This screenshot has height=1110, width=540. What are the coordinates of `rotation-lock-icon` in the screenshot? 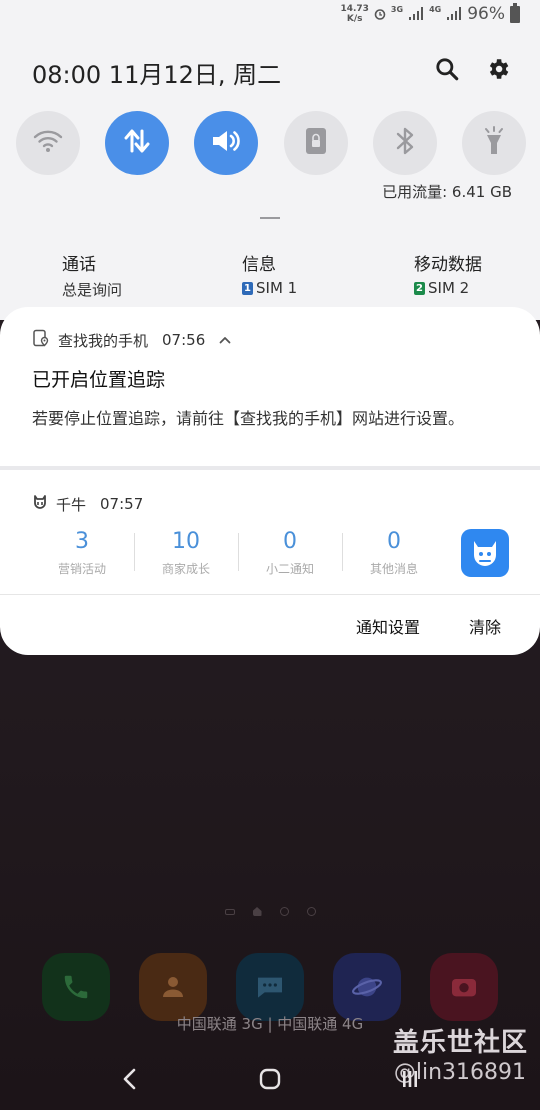 It's located at (316, 143).